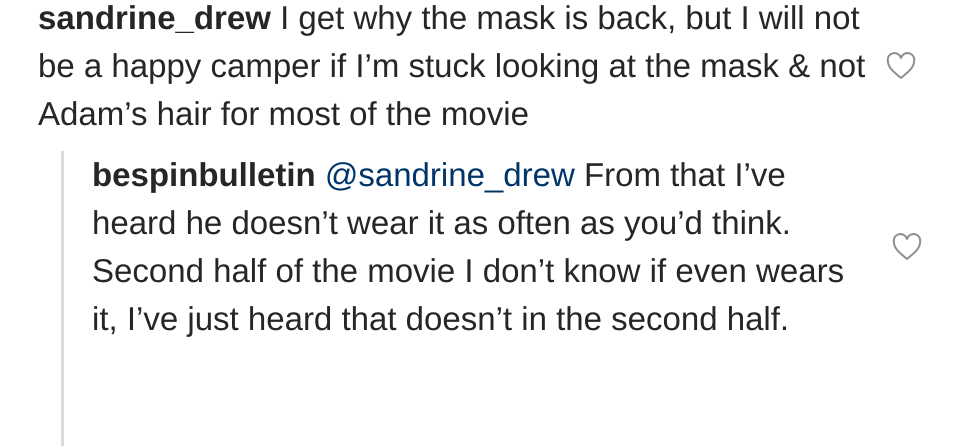  What do you see at coordinates (154, 18) in the screenshot?
I see `username-link: sandrine_drew` at bounding box center [154, 18].